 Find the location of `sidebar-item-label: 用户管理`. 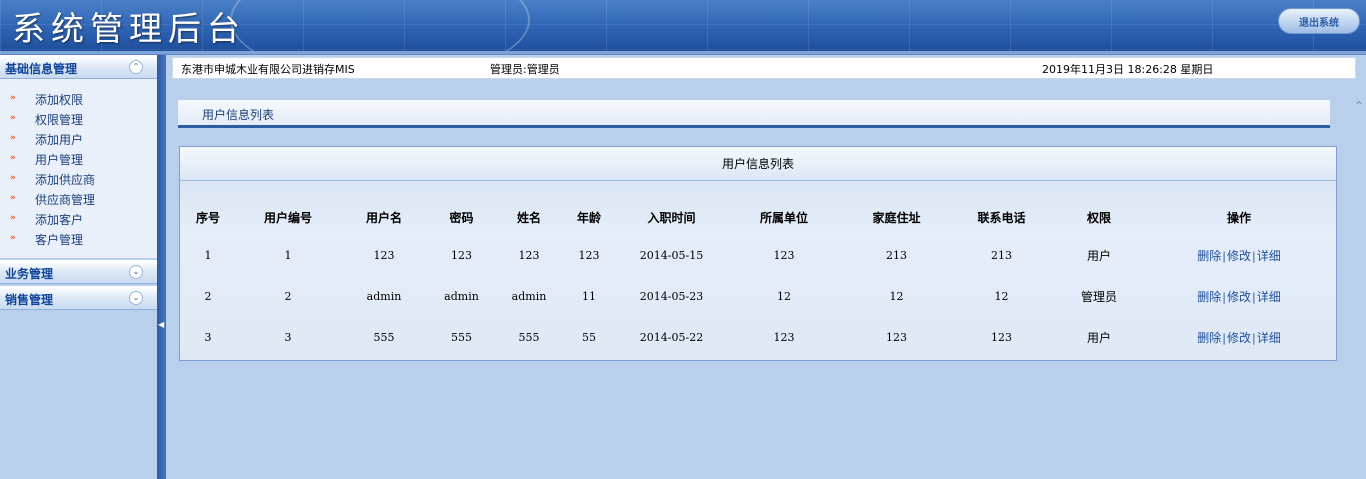

sidebar-item-label: 用户管理 is located at coordinates (59, 160).